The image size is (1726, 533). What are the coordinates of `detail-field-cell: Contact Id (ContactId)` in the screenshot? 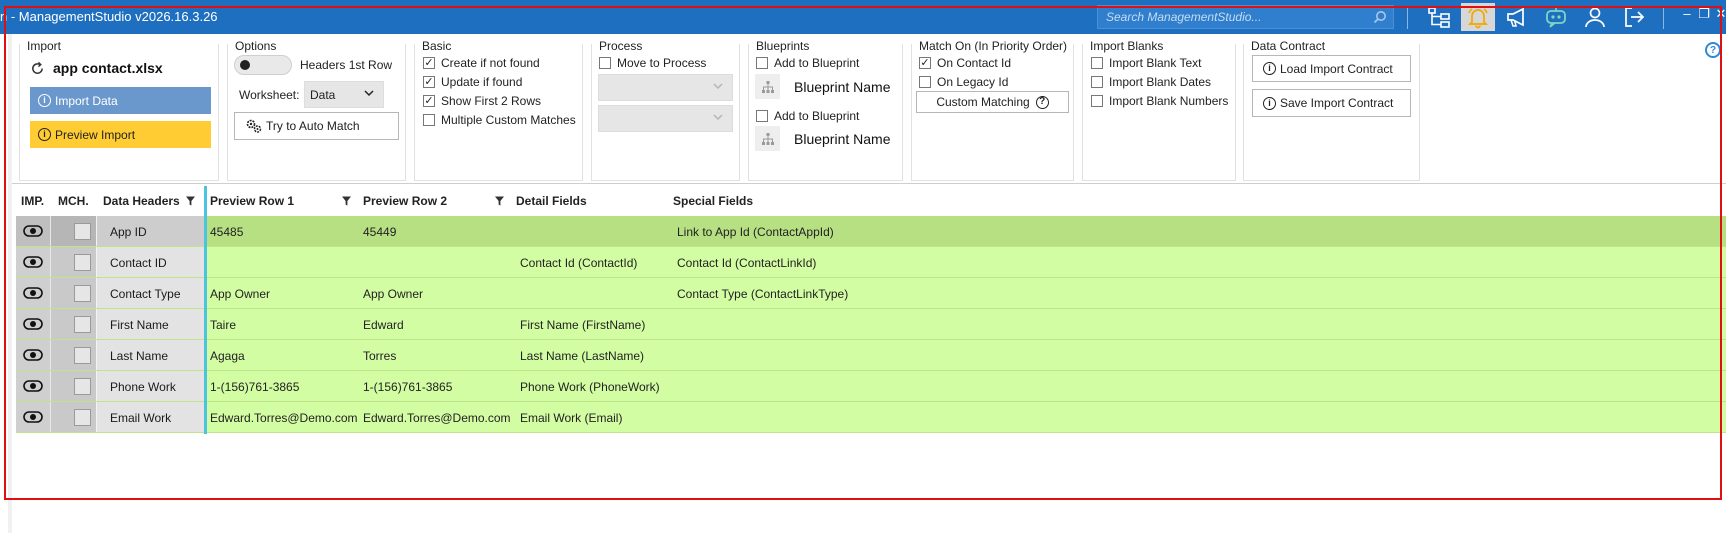 It's located at (578, 263).